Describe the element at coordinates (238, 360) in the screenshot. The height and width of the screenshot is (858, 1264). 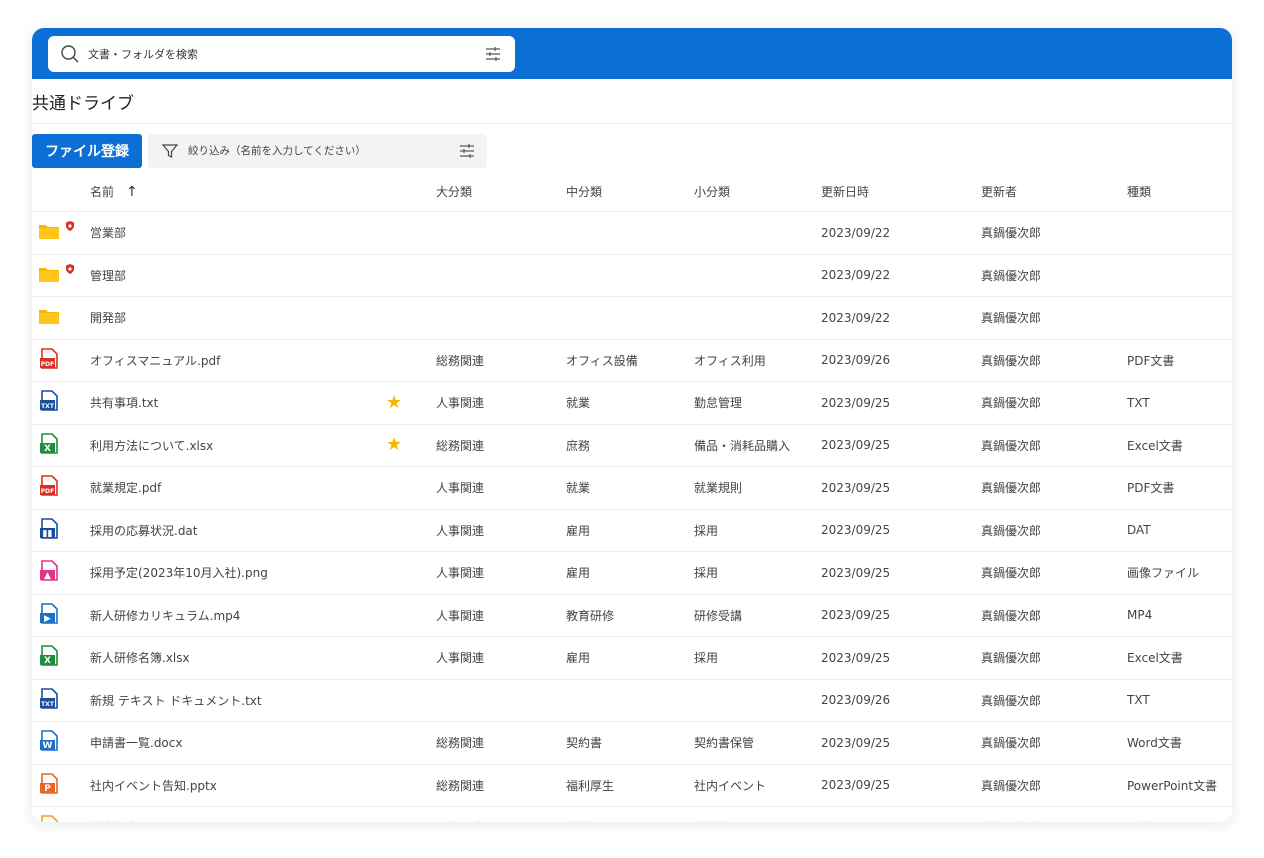
I see `file-name: オフィスマニュアル.pdf` at that location.